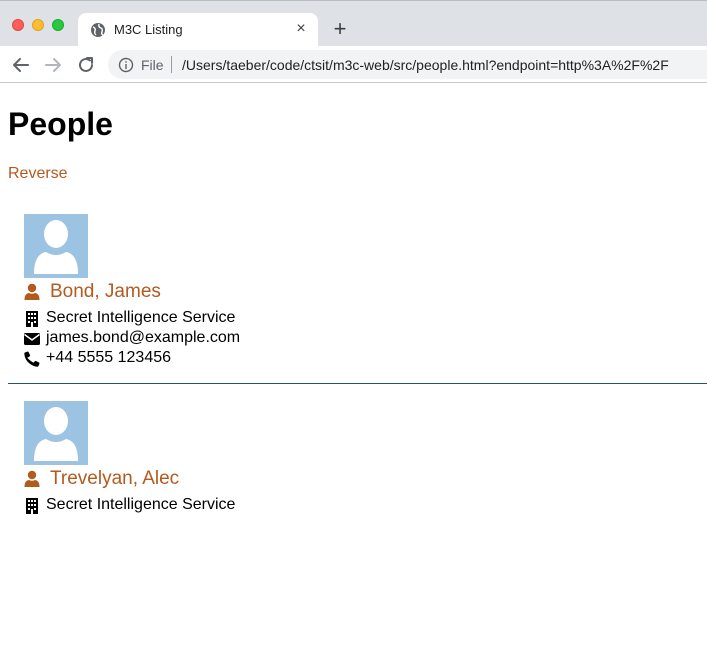 This screenshot has height=672, width=707. What do you see at coordinates (301, 29) in the screenshot?
I see `tab-close-icon: ×` at bounding box center [301, 29].